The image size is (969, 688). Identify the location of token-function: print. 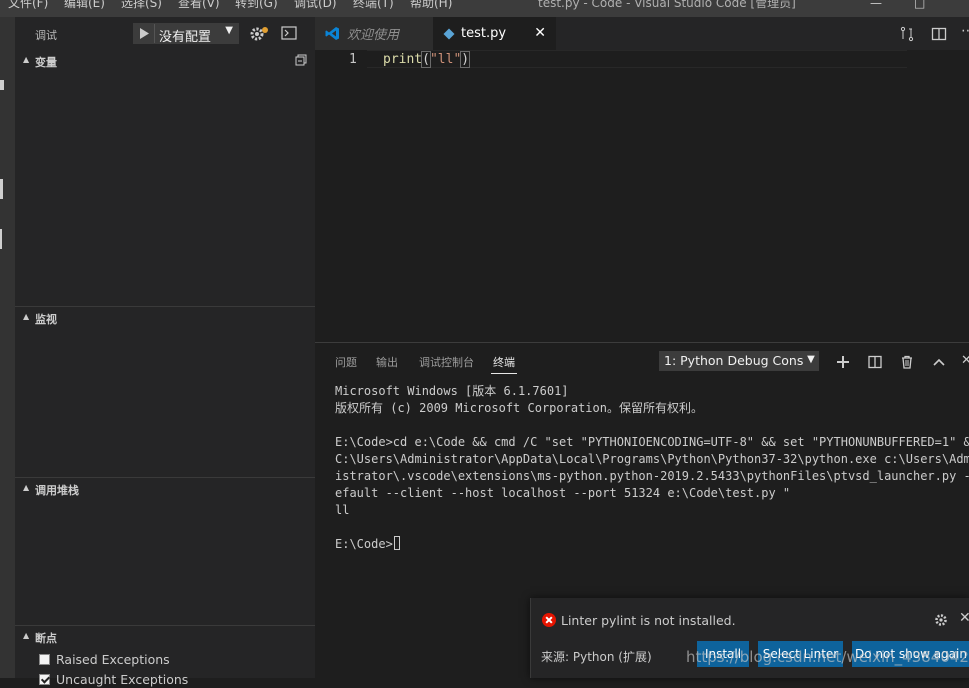
(403, 59).